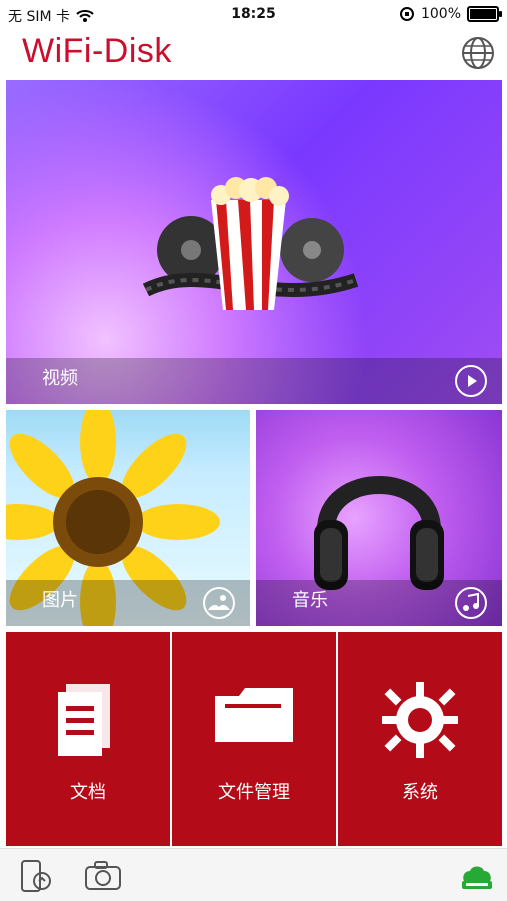 The height and width of the screenshot is (901, 507). What do you see at coordinates (253, 53) in the screenshot?
I see `app-header: WiFi-Disk` at bounding box center [253, 53].